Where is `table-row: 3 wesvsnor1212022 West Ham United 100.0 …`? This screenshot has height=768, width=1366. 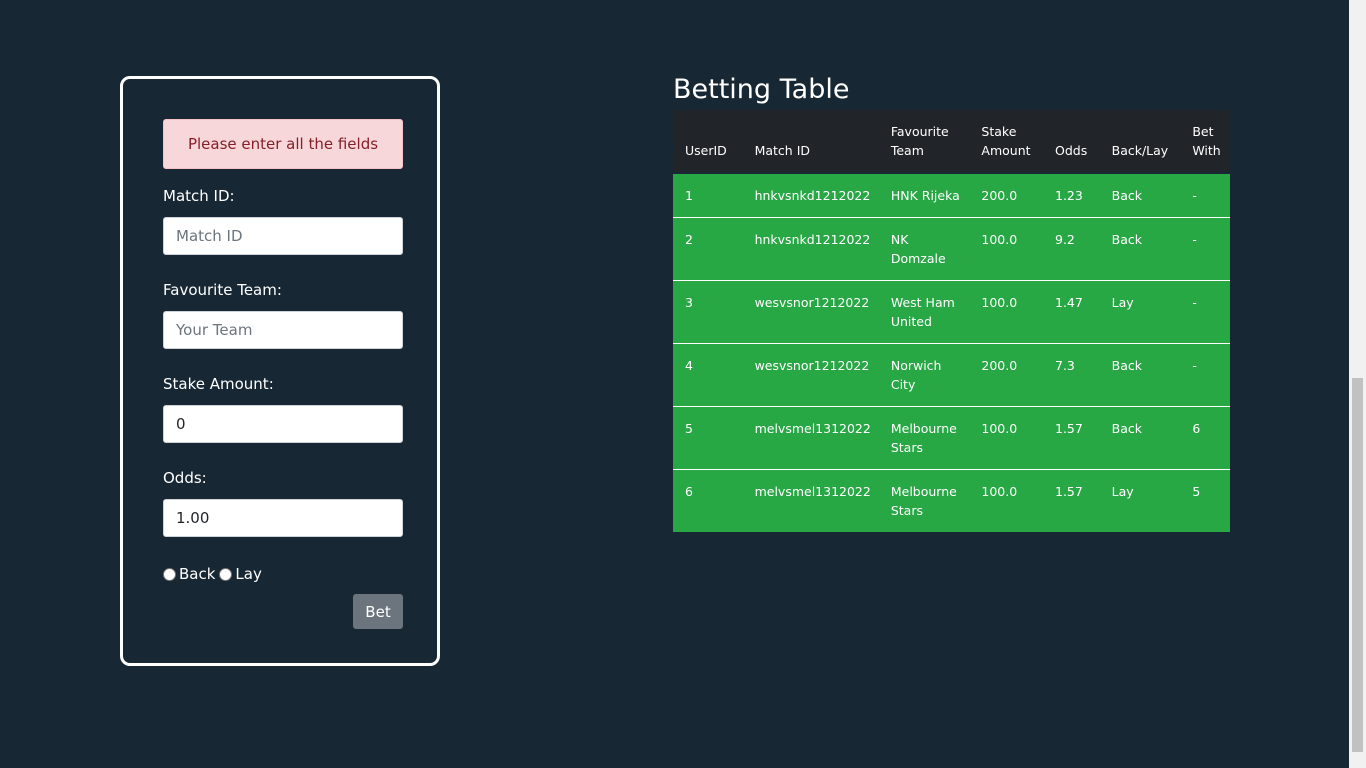
table-row: 3 wesvsnor1212022 West Ham United 100.0 … is located at coordinates (951, 312).